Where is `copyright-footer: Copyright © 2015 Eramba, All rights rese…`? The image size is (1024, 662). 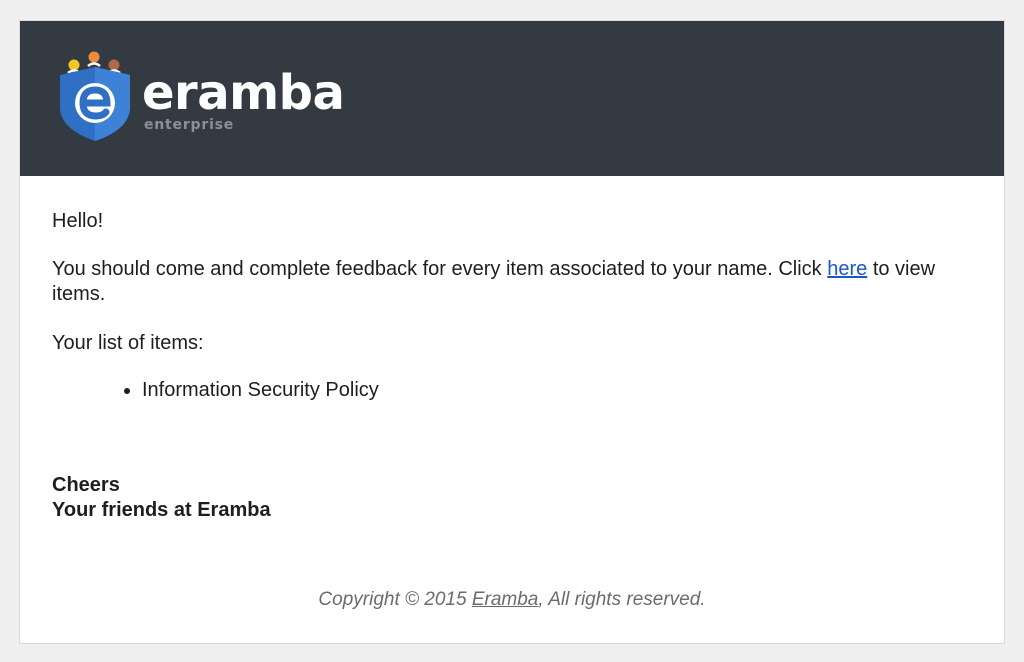 copyright-footer: Copyright © 2015 Eramba, All rights rese… is located at coordinates (512, 600).